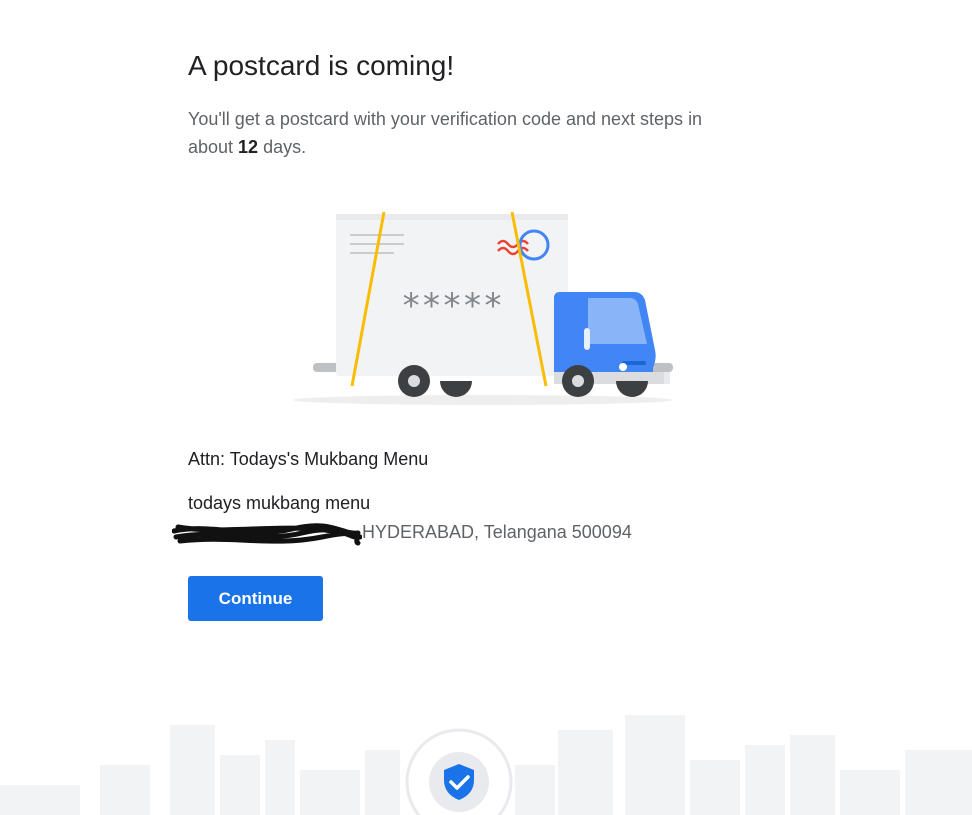 Image resolution: width=972 pixels, height=815 pixels. What do you see at coordinates (282, 147) in the screenshot?
I see `description-suffix: days.` at bounding box center [282, 147].